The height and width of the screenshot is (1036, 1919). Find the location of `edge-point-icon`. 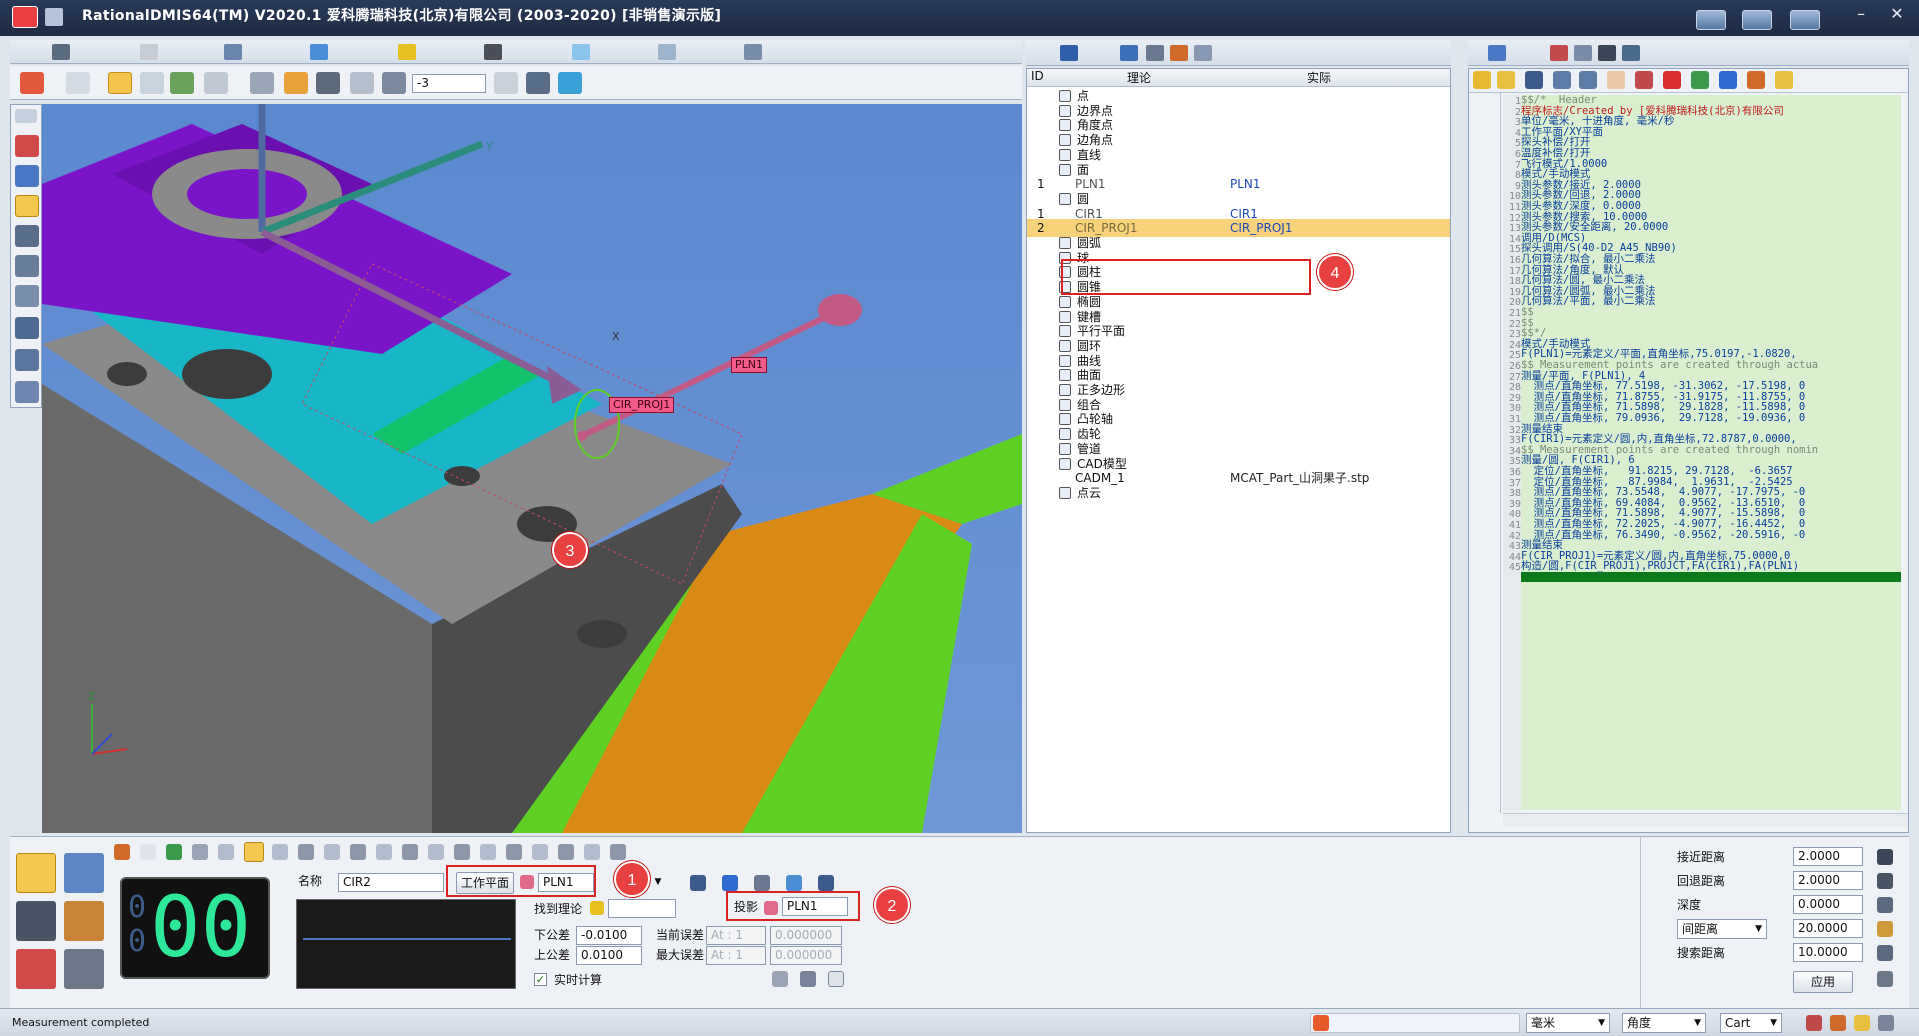

edge-point-icon is located at coordinates (174, 852).